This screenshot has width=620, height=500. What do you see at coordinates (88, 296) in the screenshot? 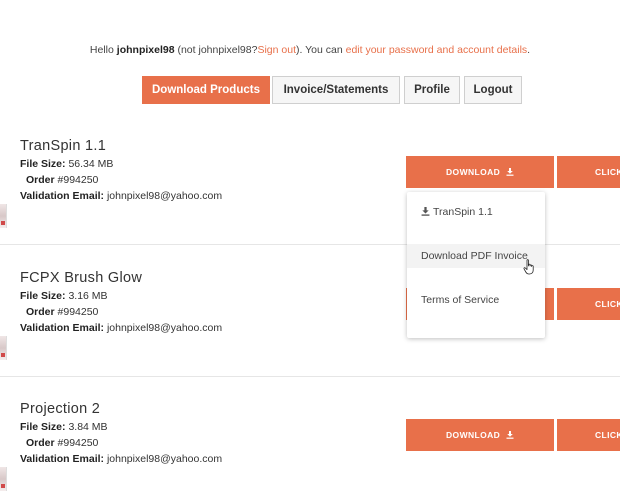
I see `file-size-value: 3.16 MB` at bounding box center [88, 296].